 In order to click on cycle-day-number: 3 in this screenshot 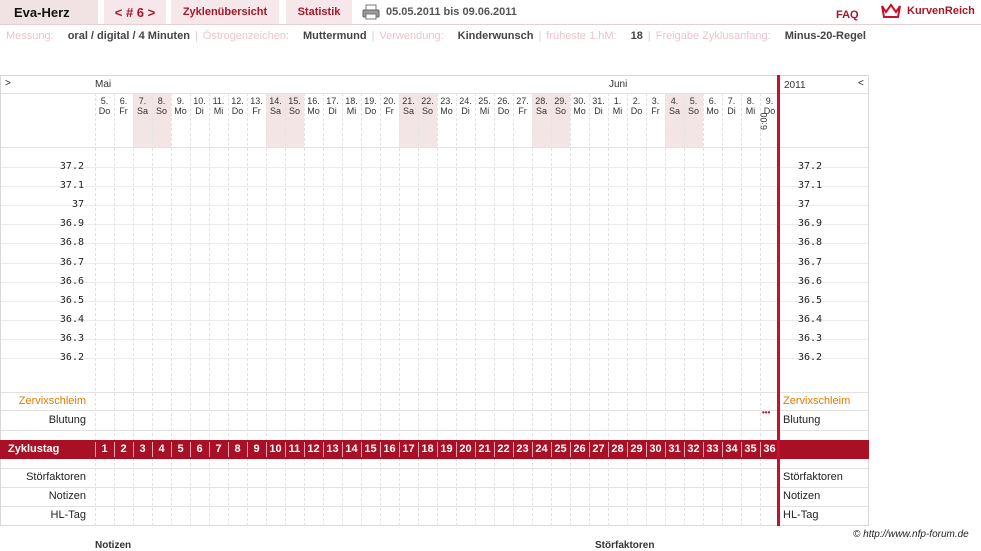, I will do `click(142, 449)`.